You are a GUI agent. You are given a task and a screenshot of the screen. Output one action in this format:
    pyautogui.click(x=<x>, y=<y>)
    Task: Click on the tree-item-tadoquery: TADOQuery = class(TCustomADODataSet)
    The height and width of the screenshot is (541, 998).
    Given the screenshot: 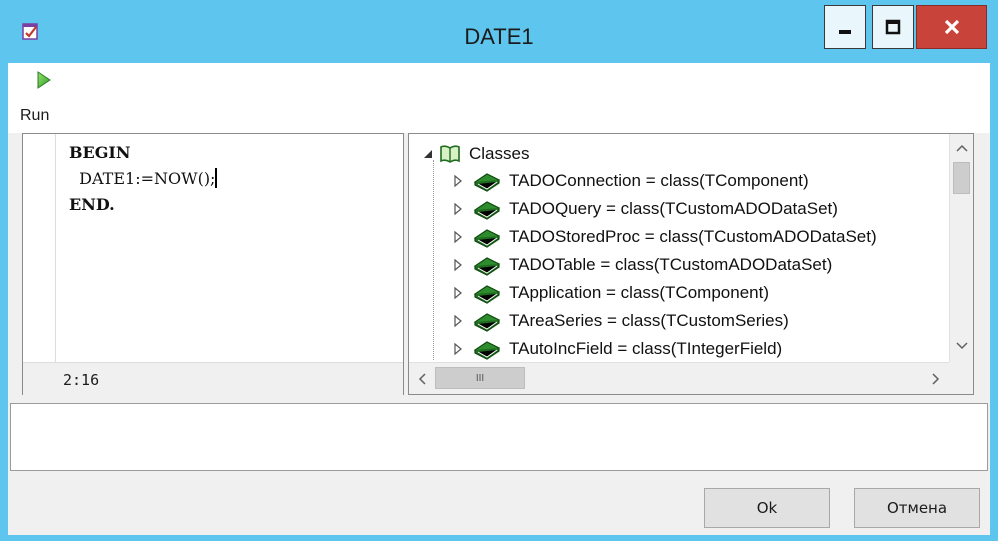 What is the action you would take?
    pyautogui.click(x=645, y=209)
    